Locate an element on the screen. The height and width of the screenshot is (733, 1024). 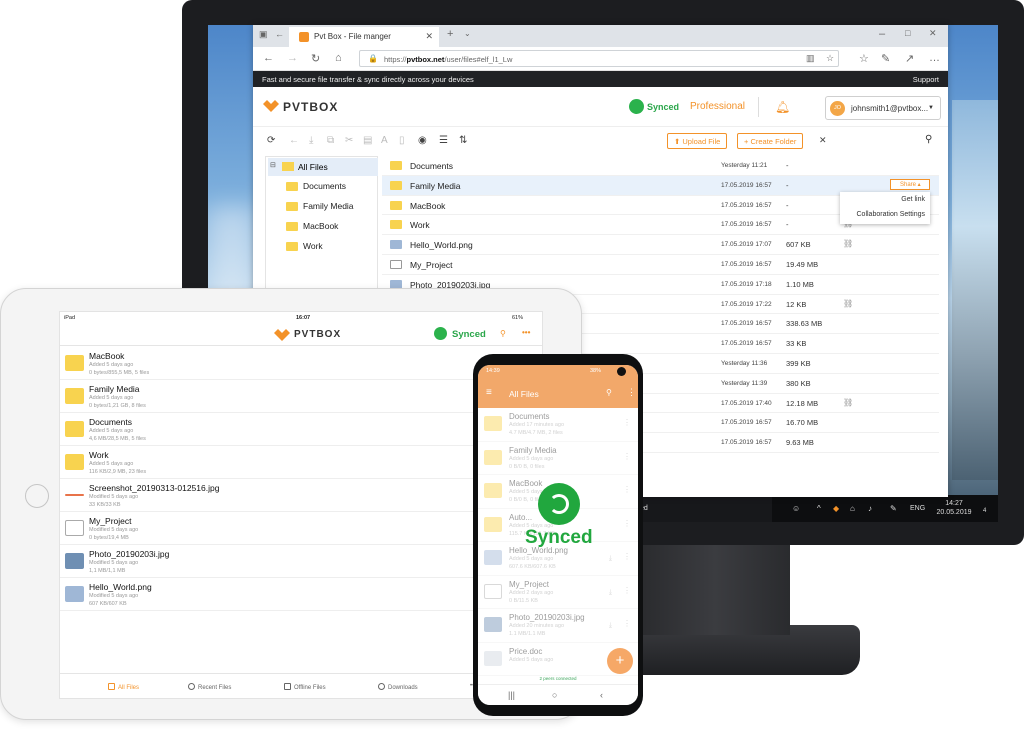
list-view-icon: ☰ is located at coordinates (443, 140).